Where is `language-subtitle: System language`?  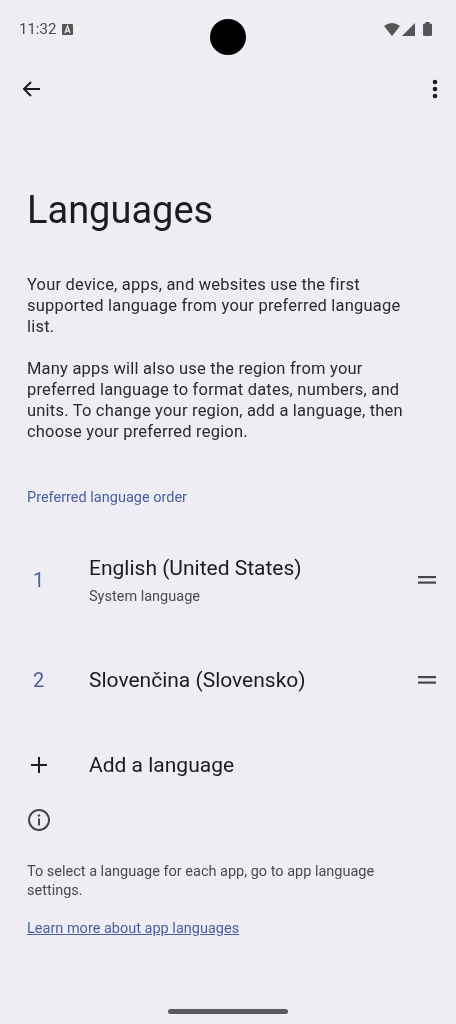
language-subtitle: System language is located at coordinates (145, 596).